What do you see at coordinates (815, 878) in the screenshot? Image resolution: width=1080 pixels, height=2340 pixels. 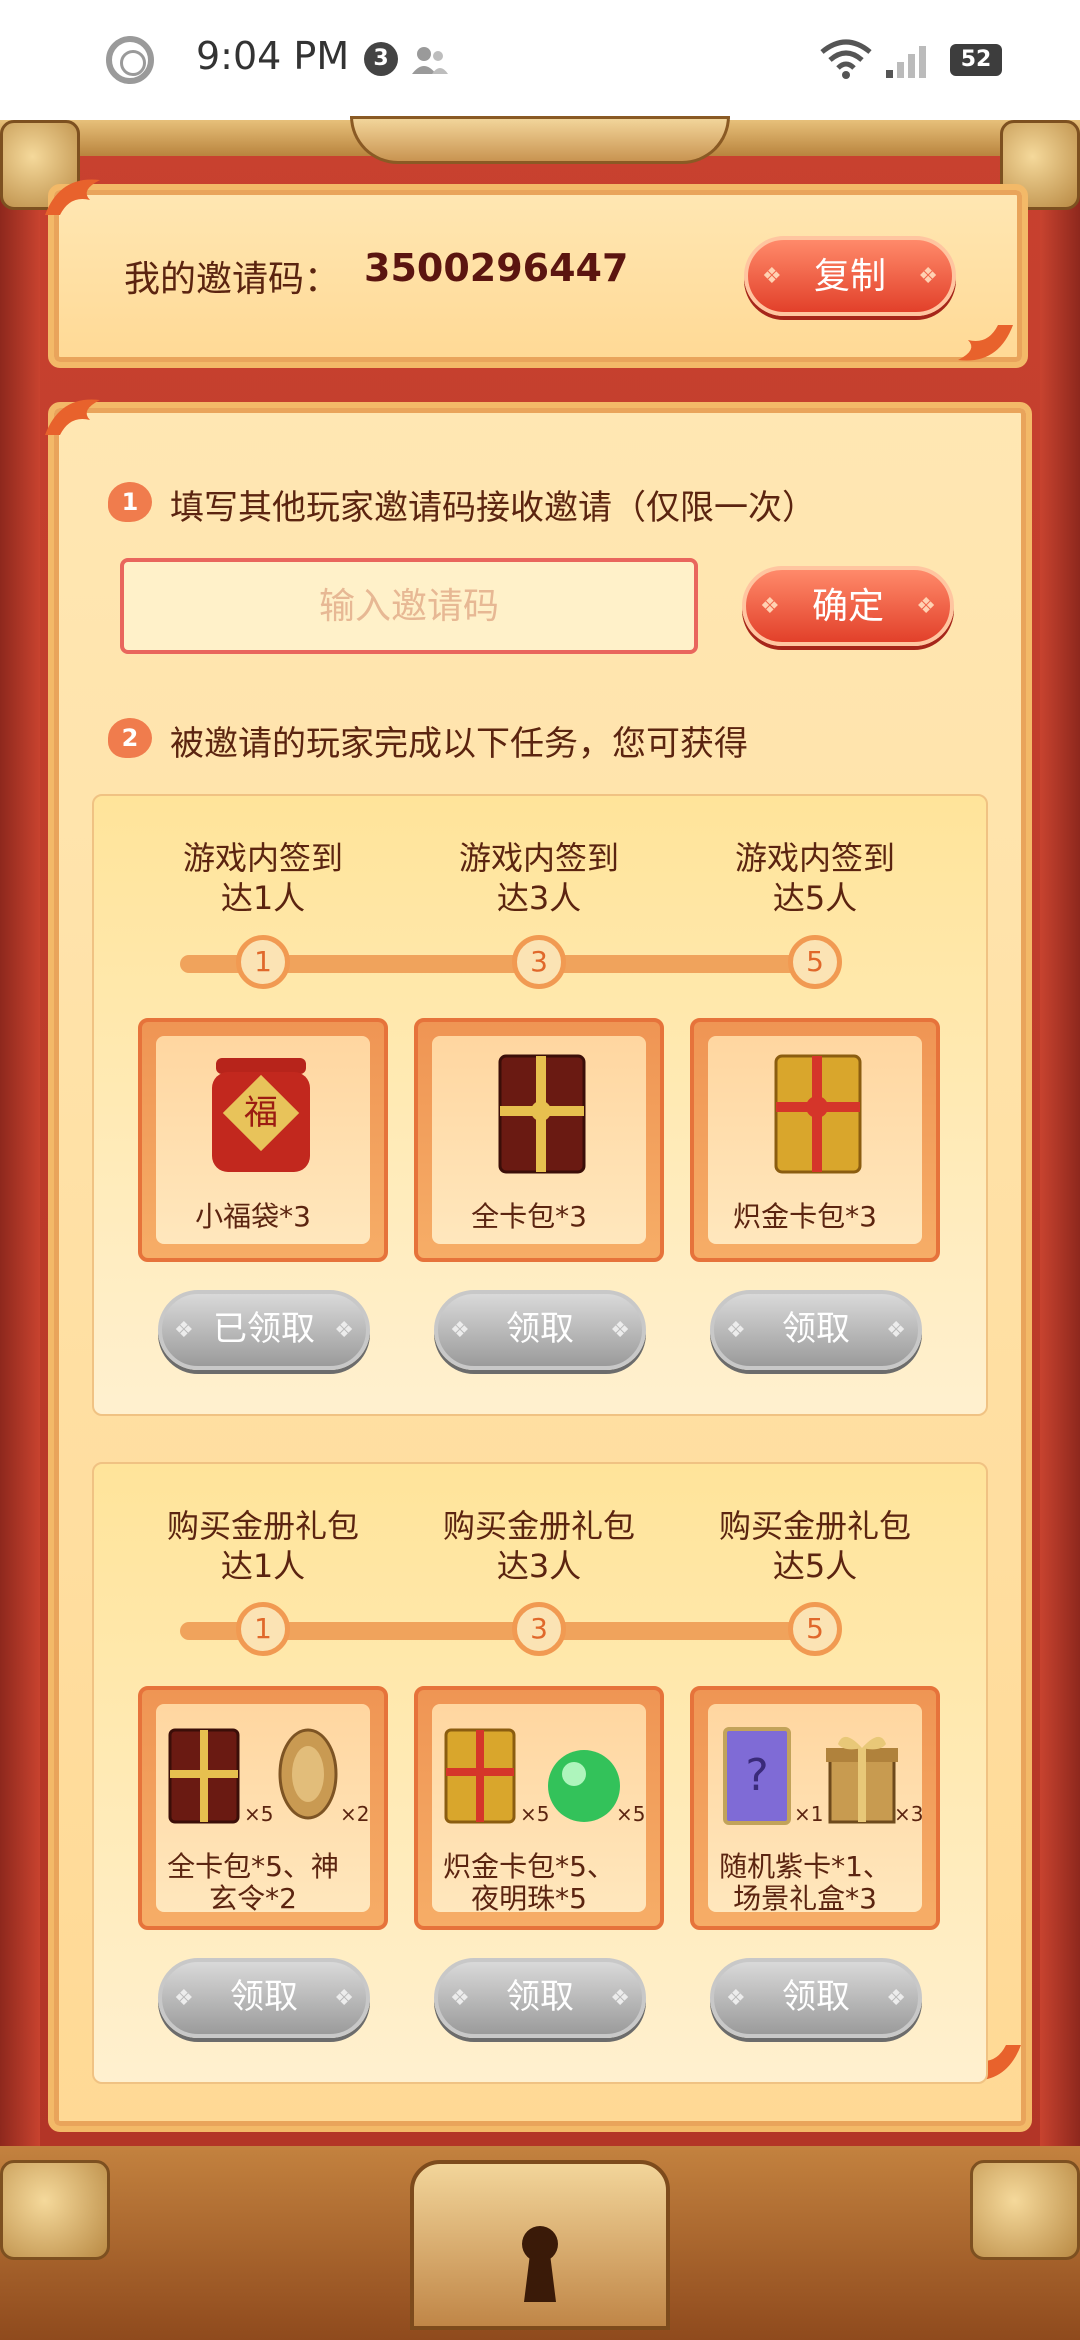 I see `milestone-title: 游戏内签到 达5人` at bounding box center [815, 878].